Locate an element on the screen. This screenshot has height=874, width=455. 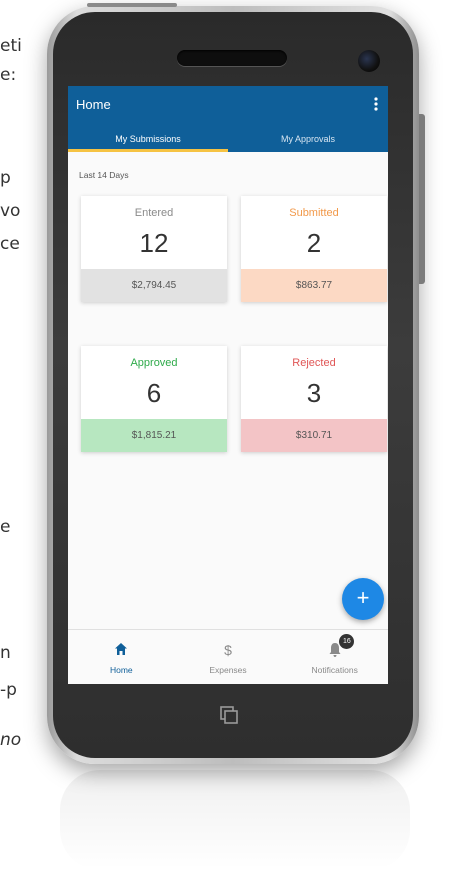
card-count: 12 is located at coordinates (154, 243).